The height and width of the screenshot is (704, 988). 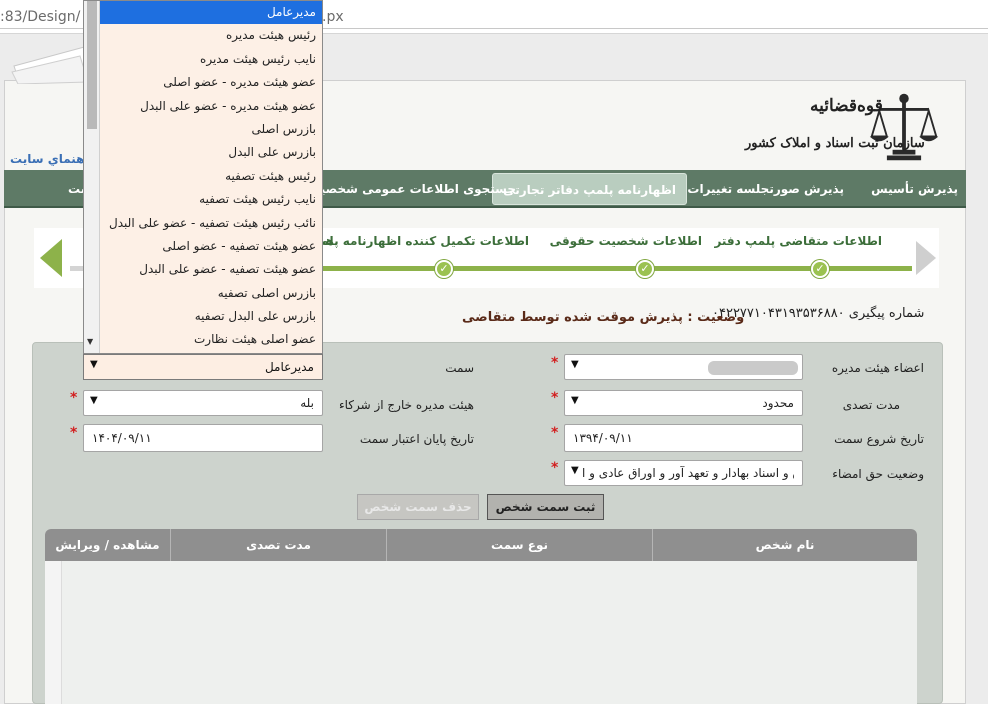 What do you see at coordinates (211, 269) in the screenshot?
I see `dropdown-option: عضو هیئت تصفیه - عضو علی البدل` at bounding box center [211, 269].